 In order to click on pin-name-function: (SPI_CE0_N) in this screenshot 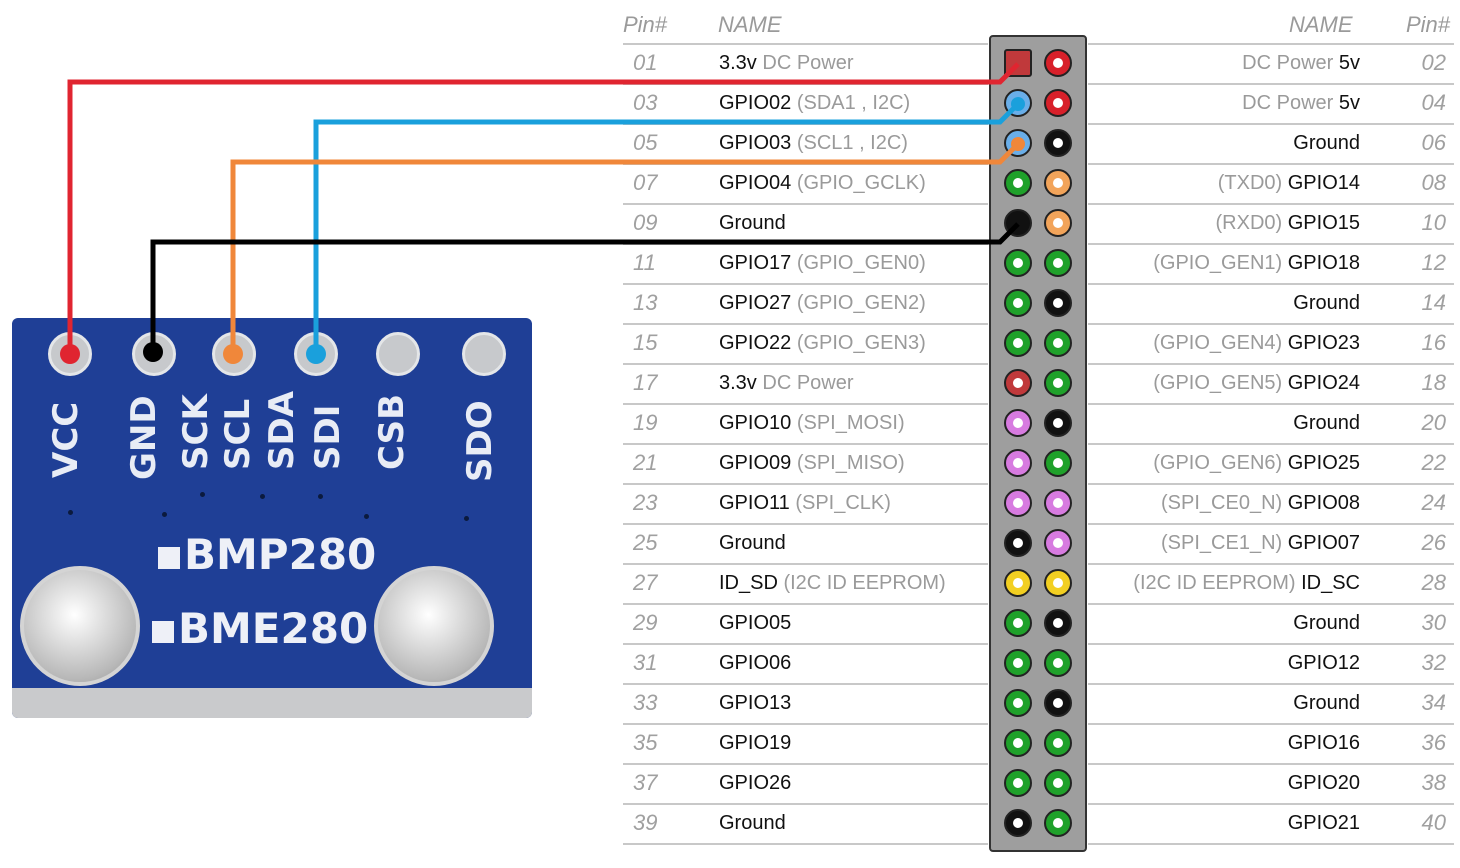, I will do `click(1224, 503)`.